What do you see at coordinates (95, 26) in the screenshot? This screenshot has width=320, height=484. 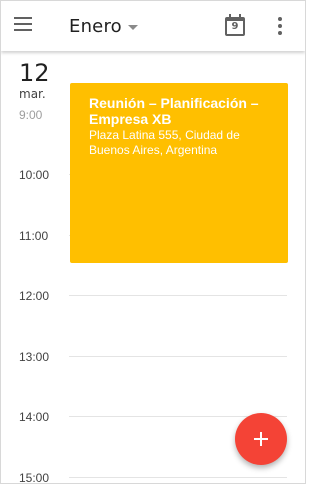 I see `month-title: Enero` at bounding box center [95, 26].